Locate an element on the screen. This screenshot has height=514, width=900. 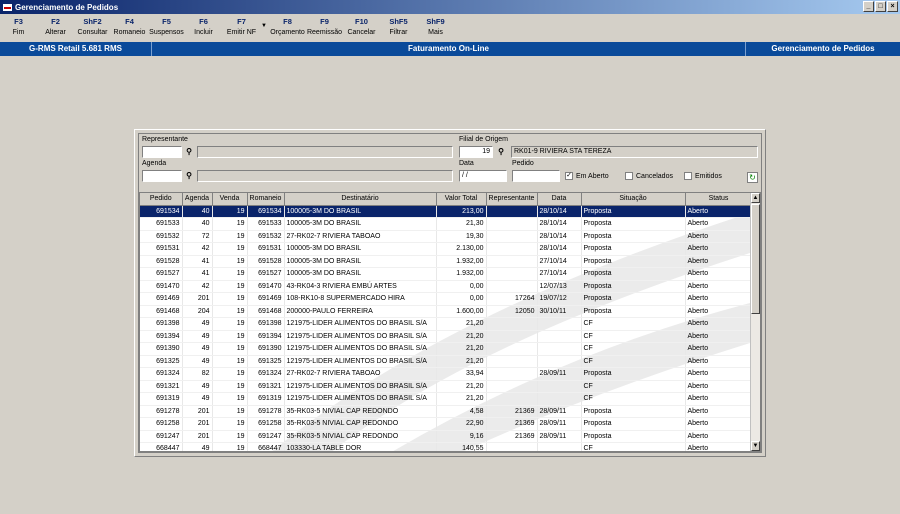
filial-code-input: 19 is located at coordinates (476, 152).